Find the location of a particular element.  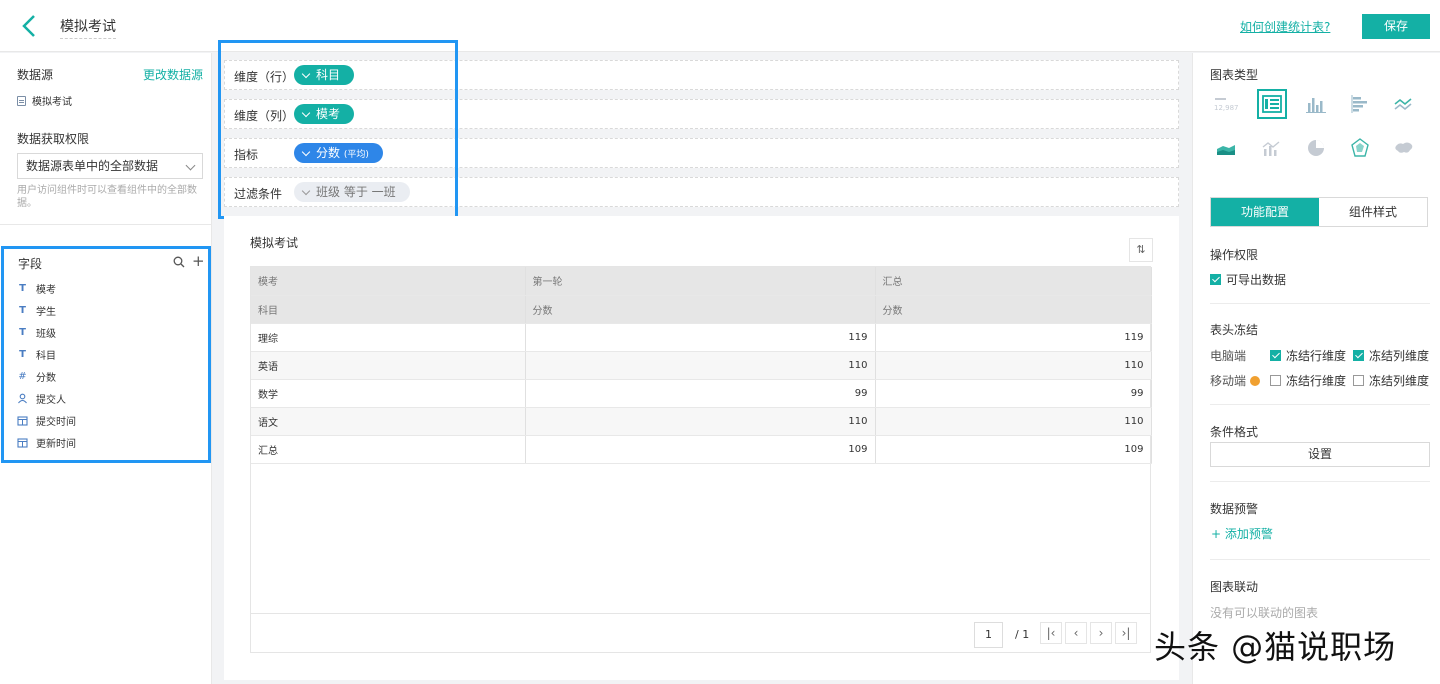

metric-zone: 指标 分数 (平均) is located at coordinates (701, 153).